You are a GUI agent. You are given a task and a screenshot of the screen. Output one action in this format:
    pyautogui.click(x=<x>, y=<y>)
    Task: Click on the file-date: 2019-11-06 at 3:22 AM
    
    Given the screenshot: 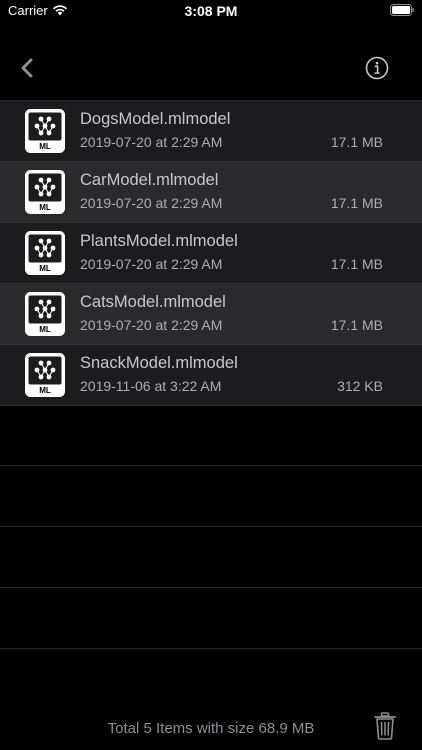 What is the action you would take?
    pyautogui.click(x=151, y=386)
    